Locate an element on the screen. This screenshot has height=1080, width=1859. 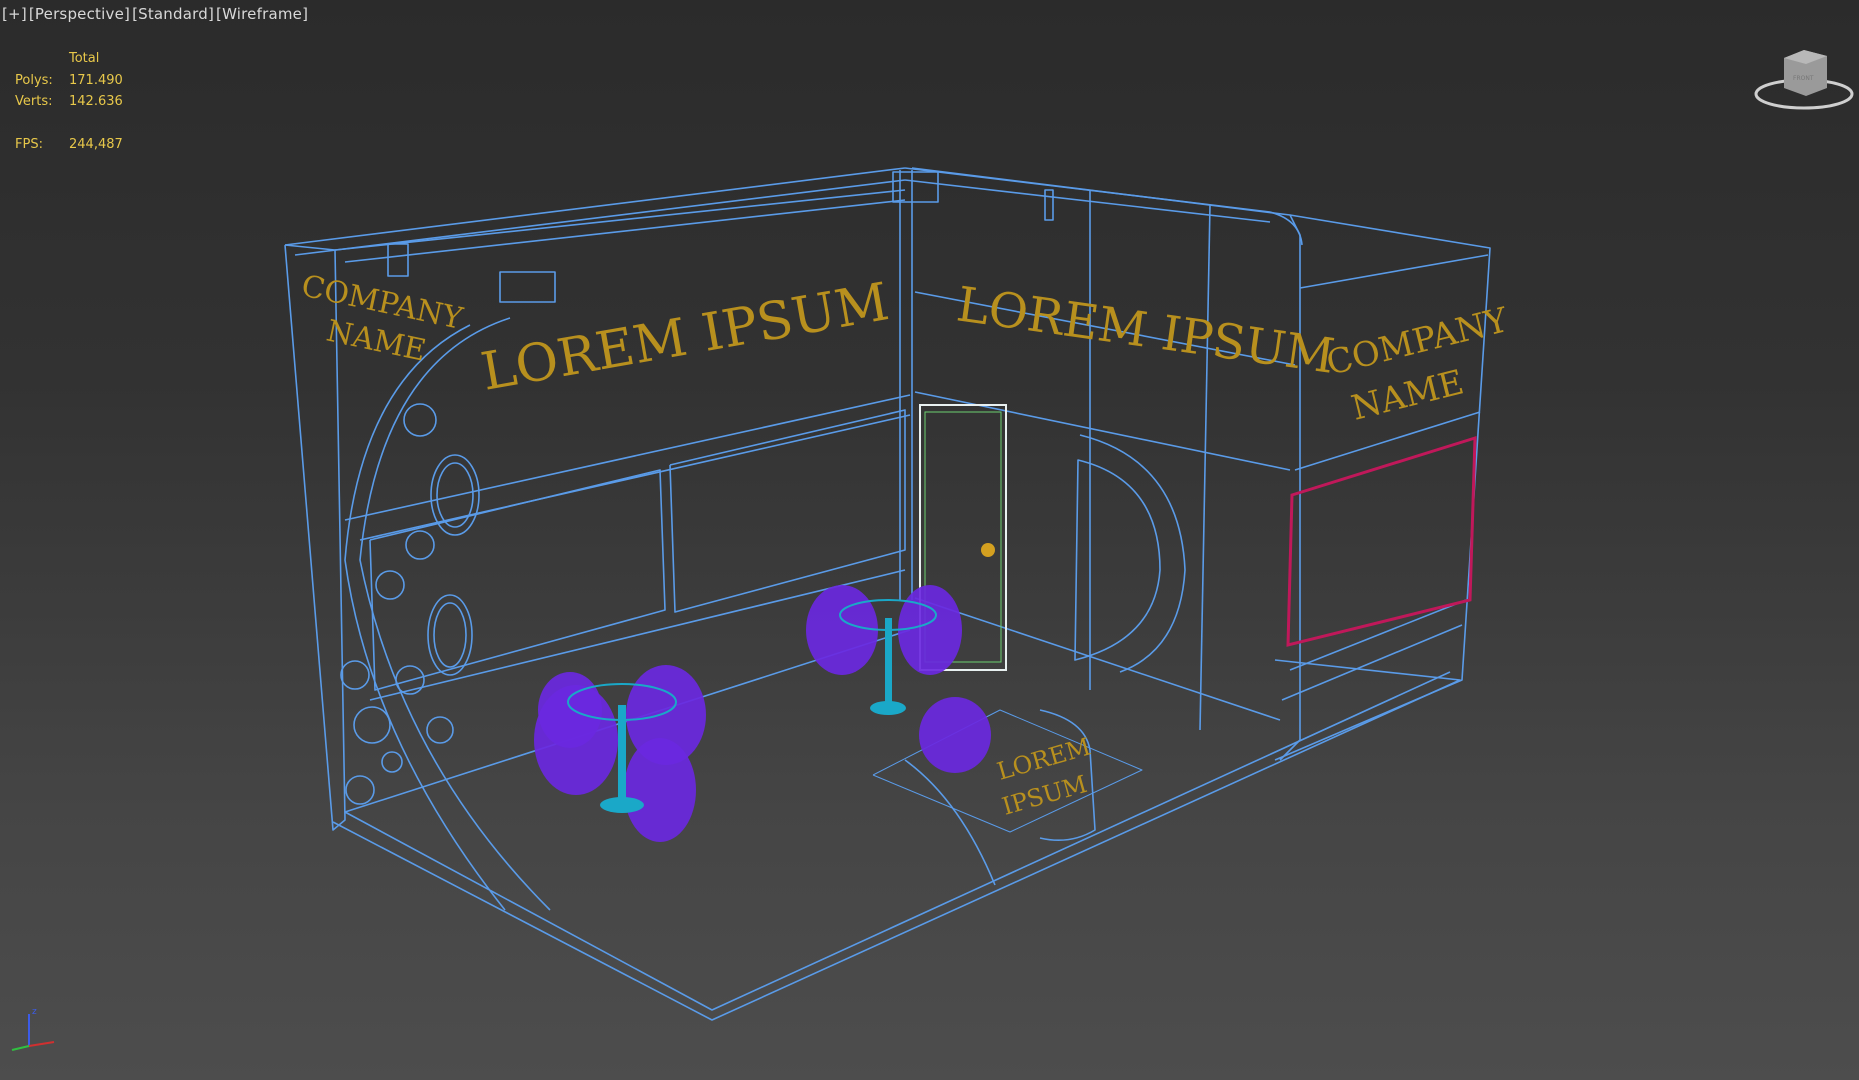
right-wall-outer is located at coordinates (1382, 487).